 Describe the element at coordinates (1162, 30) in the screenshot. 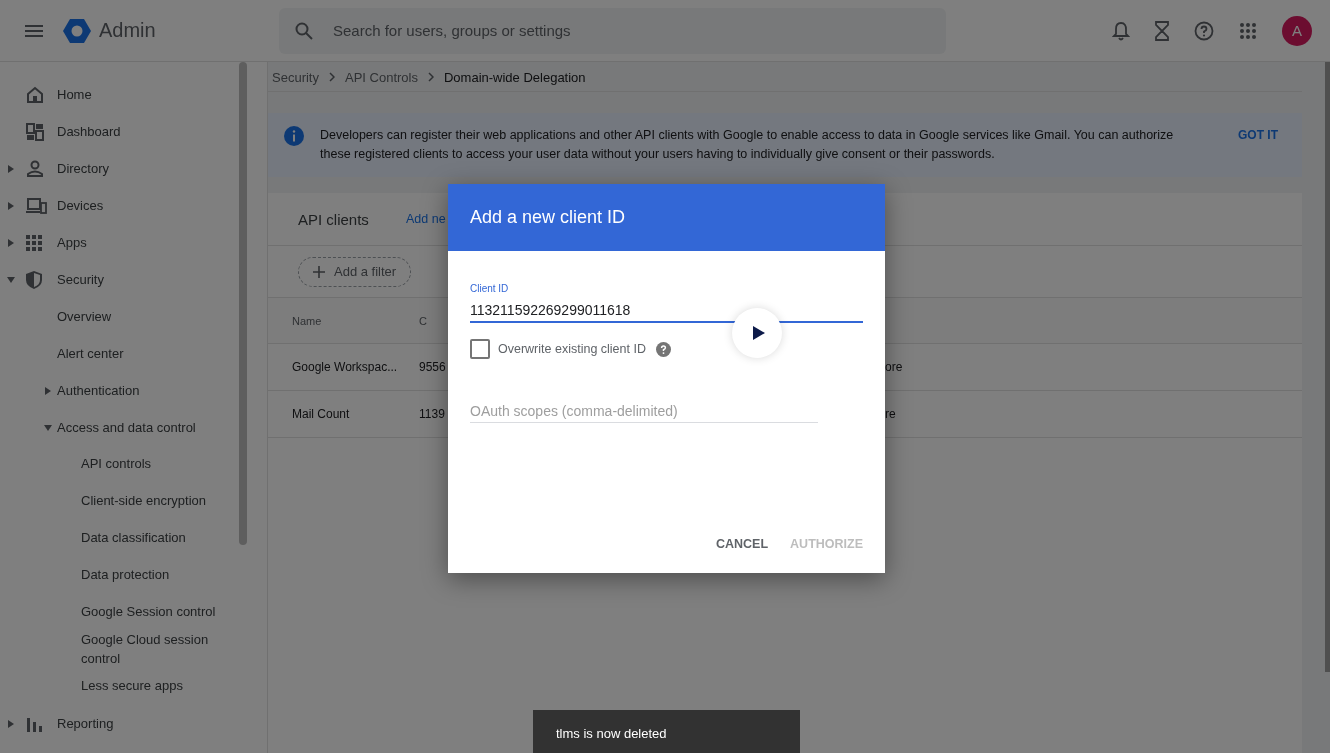

I see `hourglass-icon` at that location.